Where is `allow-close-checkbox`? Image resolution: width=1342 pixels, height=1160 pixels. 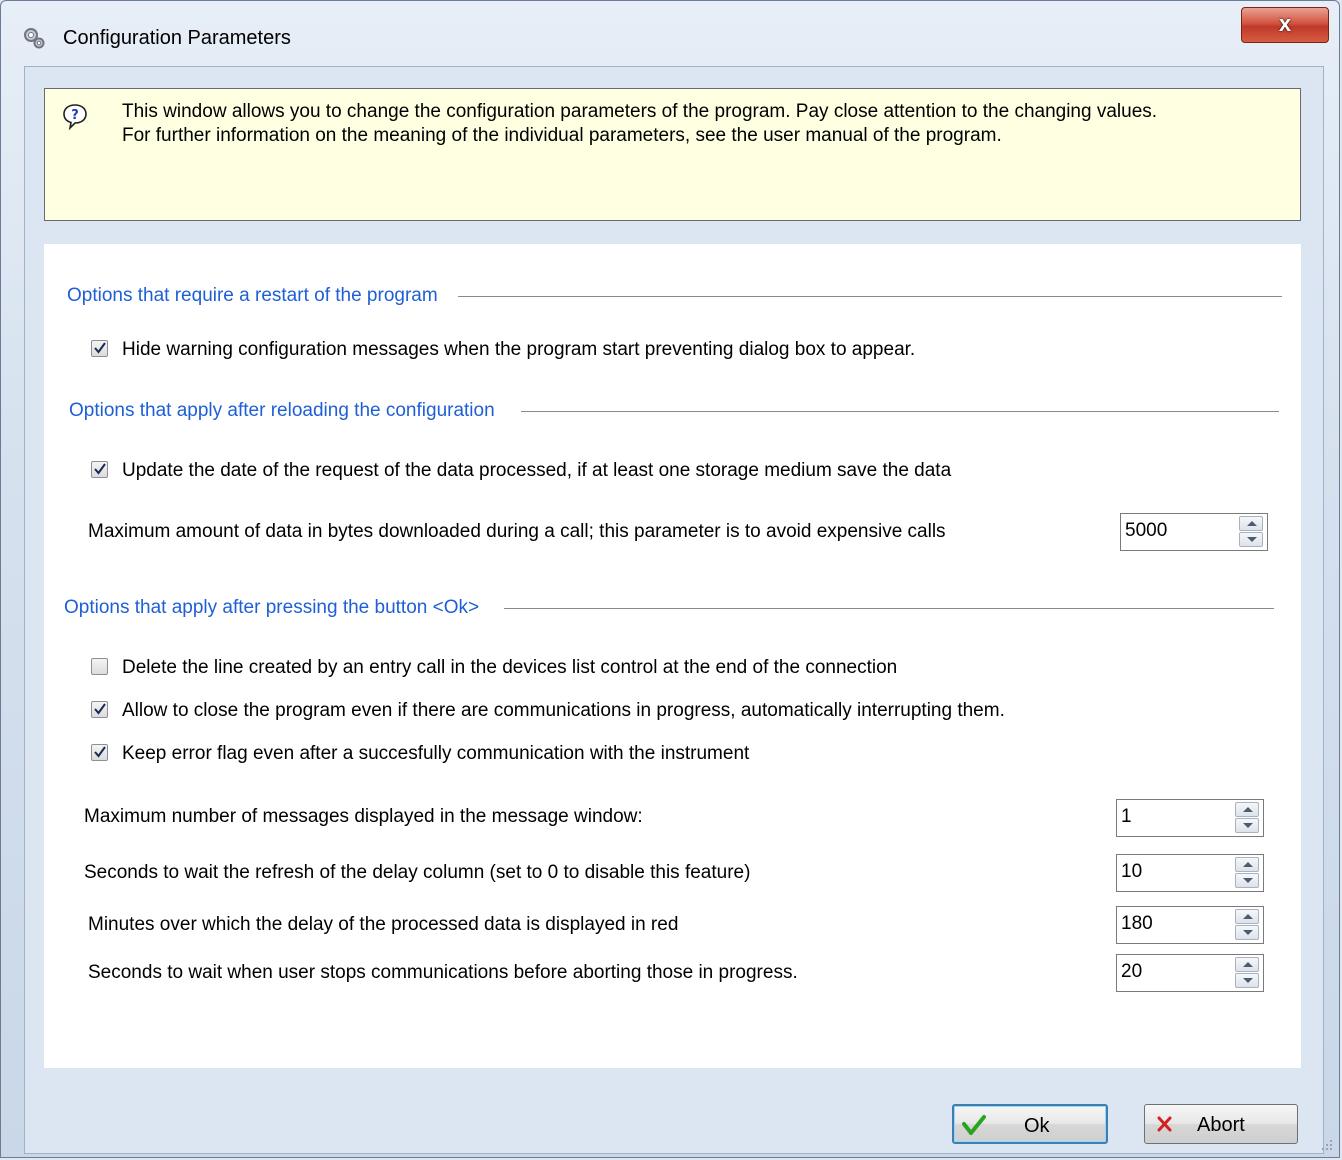
allow-close-checkbox is located at coordinates (99, 709).